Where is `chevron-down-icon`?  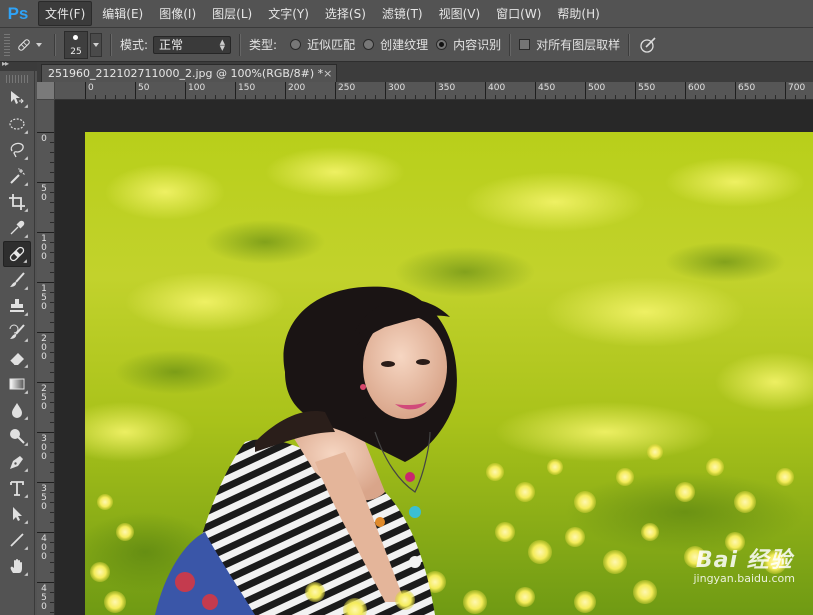 chevron-down-icon is located at coordinates (96, 44).